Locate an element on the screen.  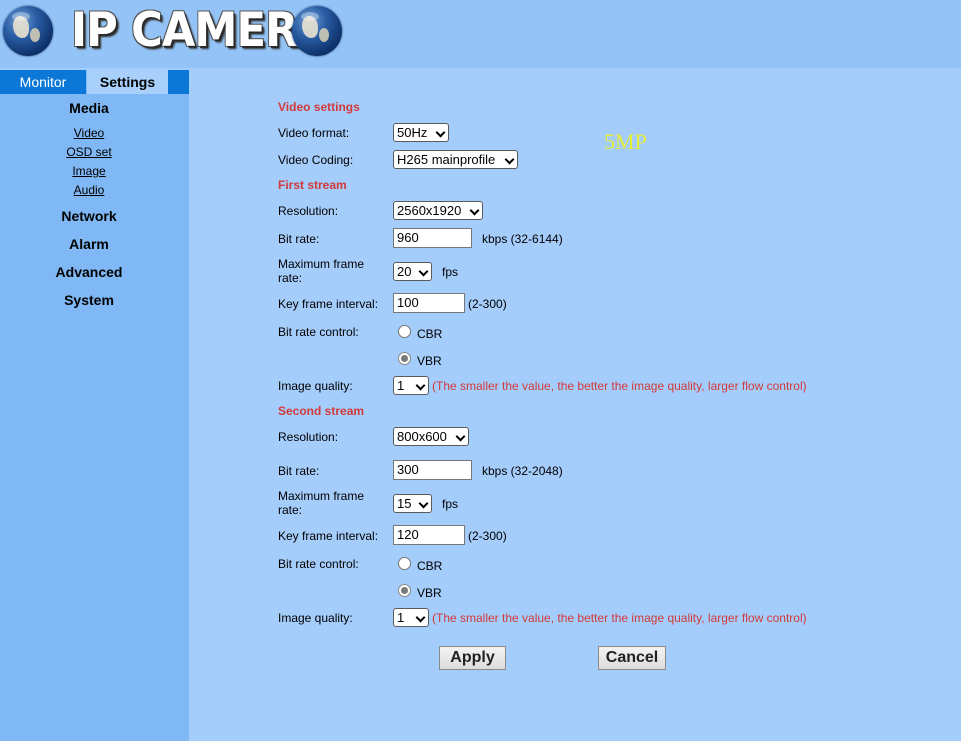
first-bitrate-range: kbps (32-6144) is located at coordinates (522, 239).